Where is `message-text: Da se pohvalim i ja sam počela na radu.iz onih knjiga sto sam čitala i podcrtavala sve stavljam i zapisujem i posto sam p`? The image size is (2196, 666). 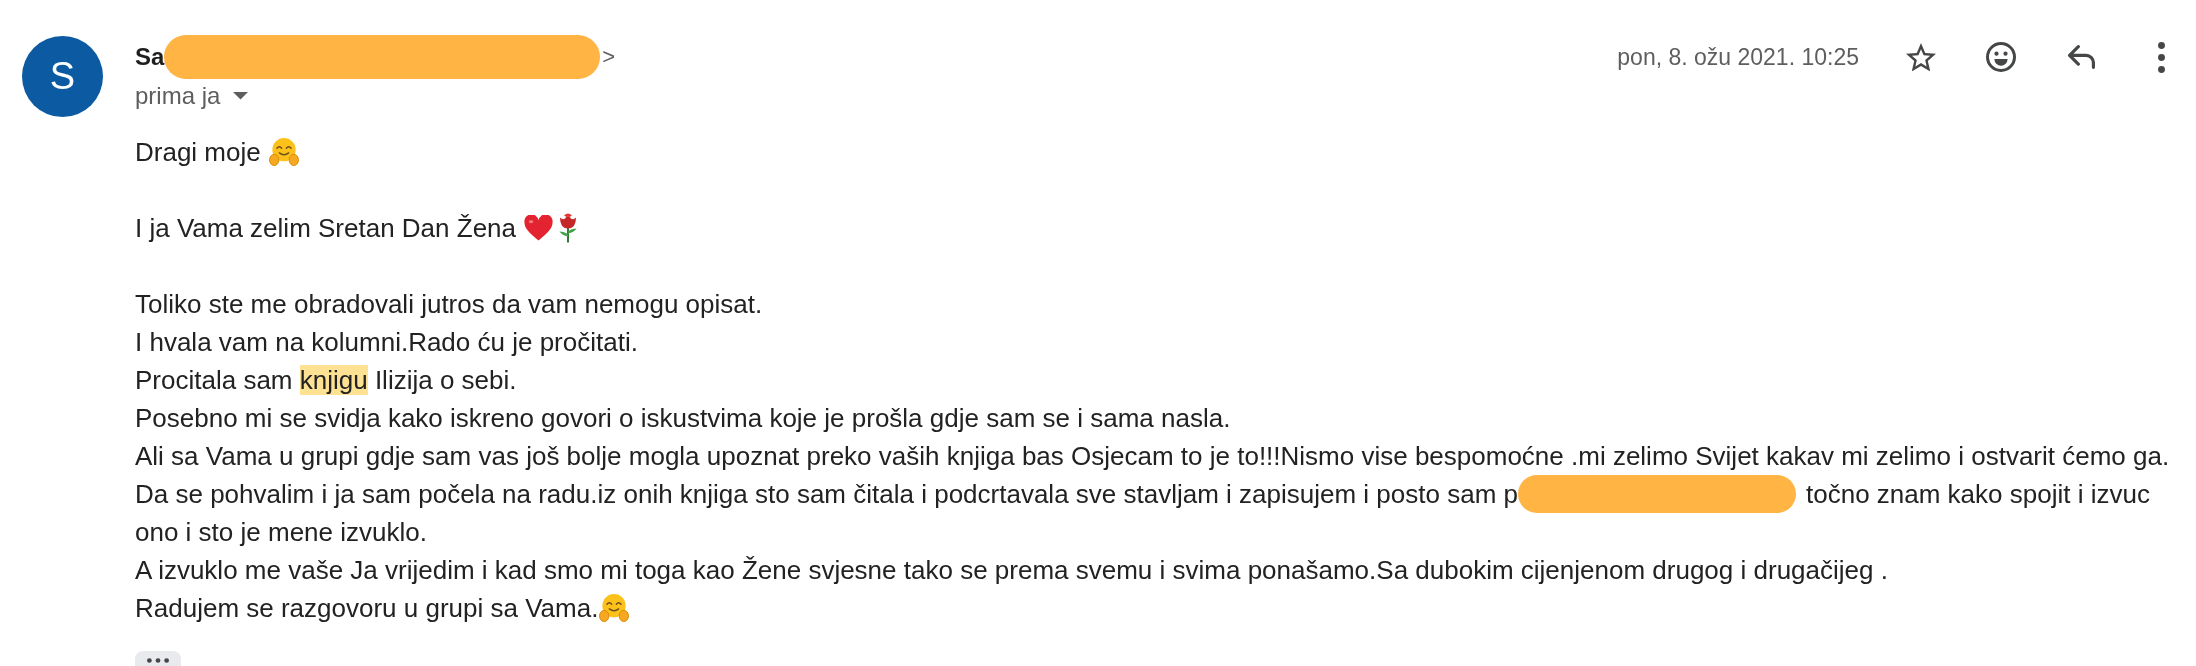
message-text: Da se pohvalim i ja sam počela na radu.iz onih knjiga sto sam čitala i podcrtavala sve stavljam i zapisujem i posto sam p is located at coordinates (826, 494).